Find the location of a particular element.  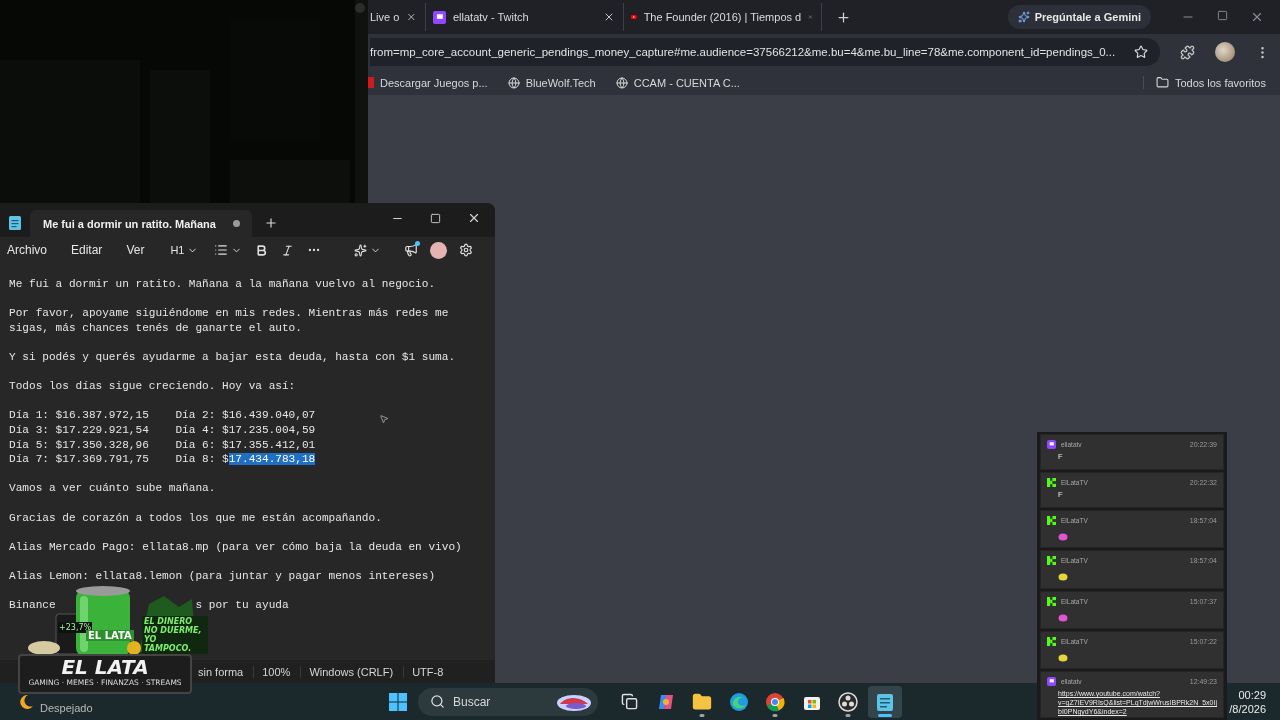

status-item: sin forma is located at coordinates (221, 671).